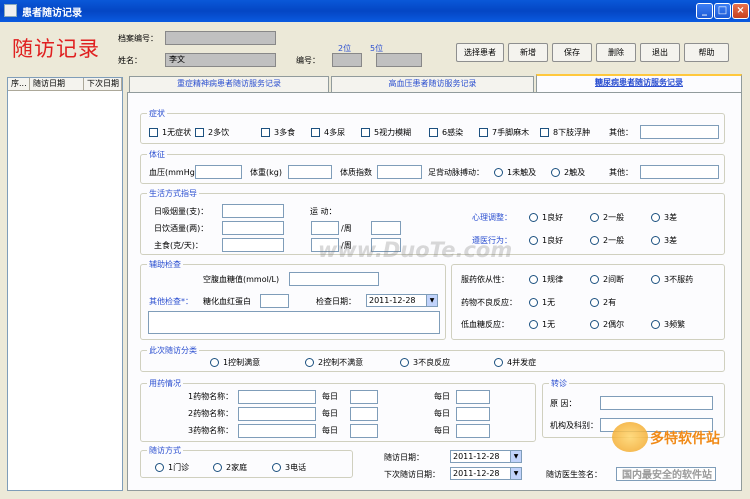  Describe the element at coordinates (656, 403) in the screenshot. I see `referral-reason-input` at that location.